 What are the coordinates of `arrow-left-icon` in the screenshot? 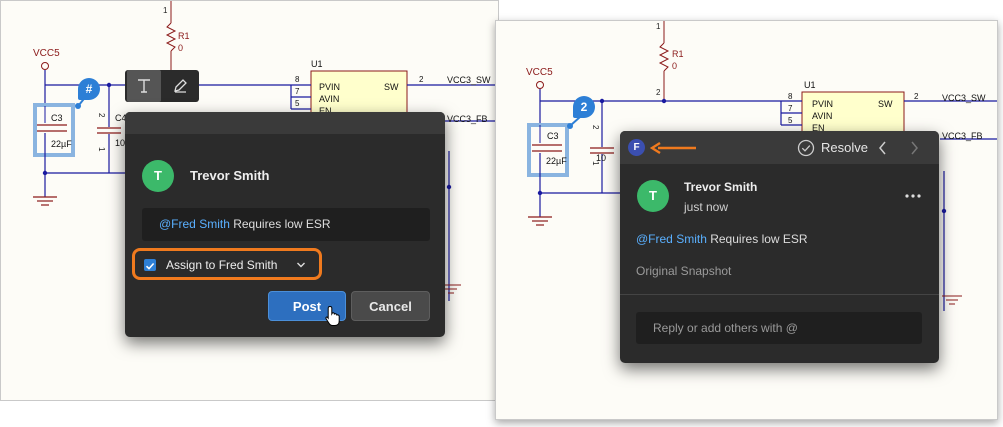 It's located at (673, 148).